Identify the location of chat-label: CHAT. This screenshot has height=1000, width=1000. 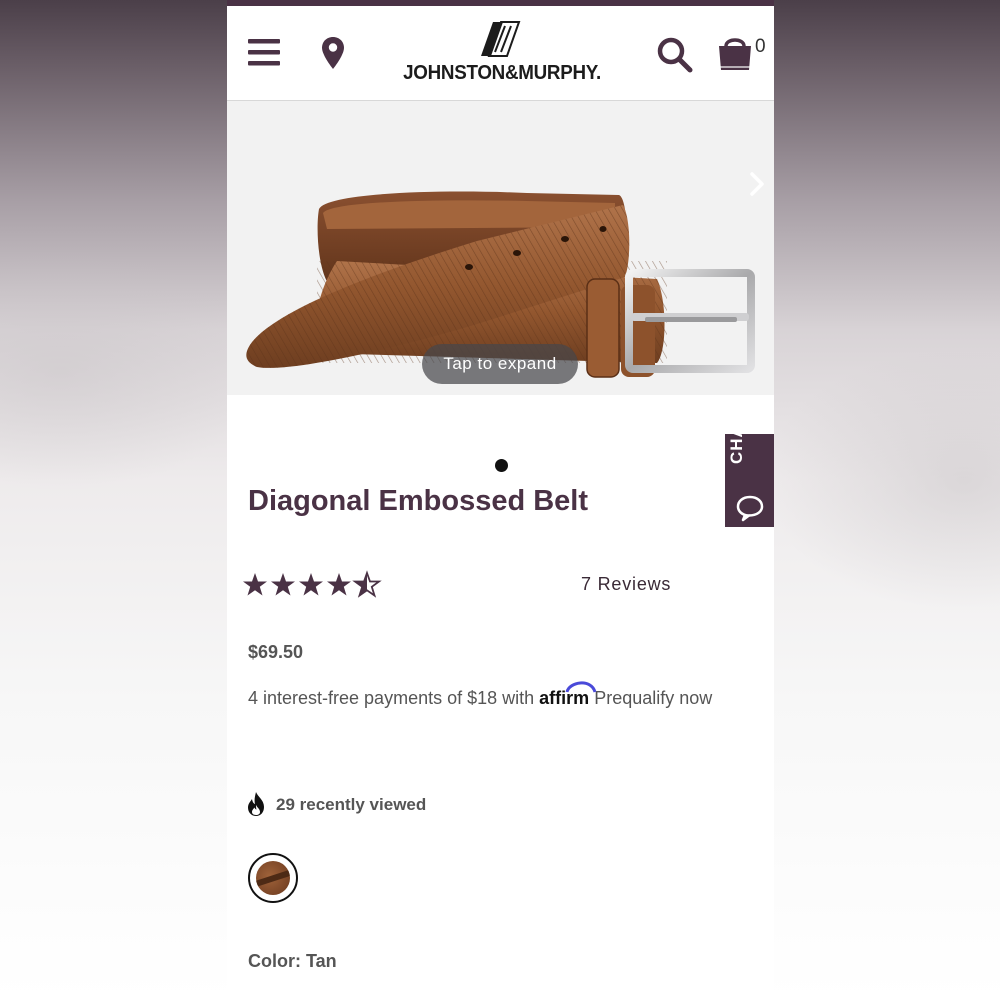
(736, 439).